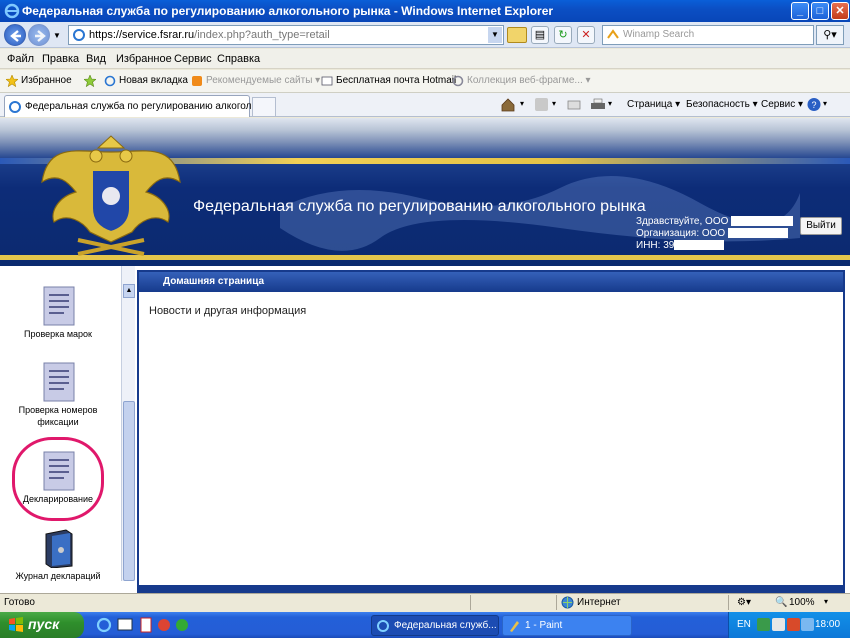 This screenshot has width=850, height=638. I want to click on add-favorite-icon, so click(90, 81).